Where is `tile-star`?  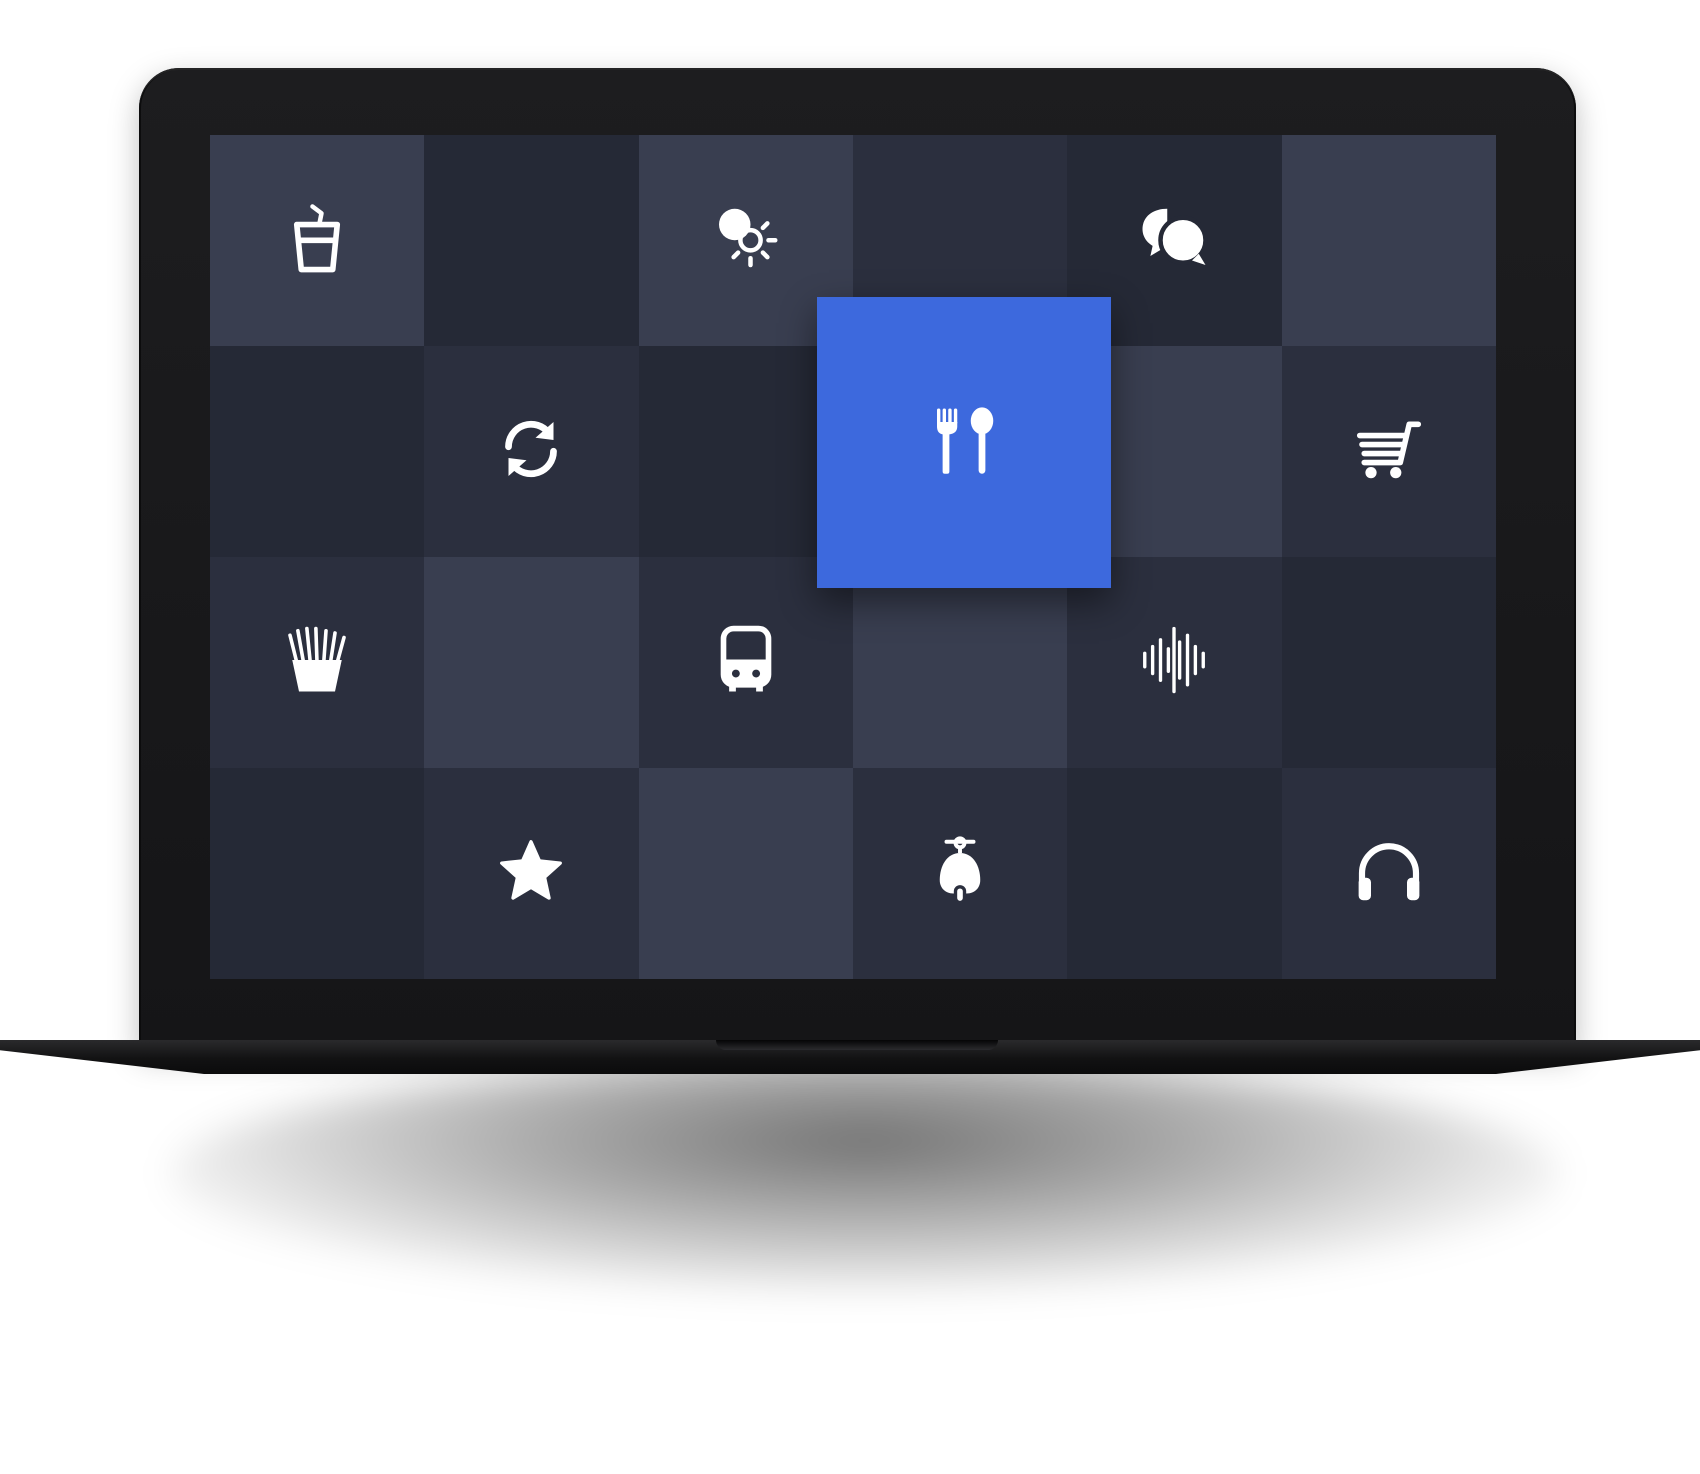 tile-star is located at coordinates (531, 873).